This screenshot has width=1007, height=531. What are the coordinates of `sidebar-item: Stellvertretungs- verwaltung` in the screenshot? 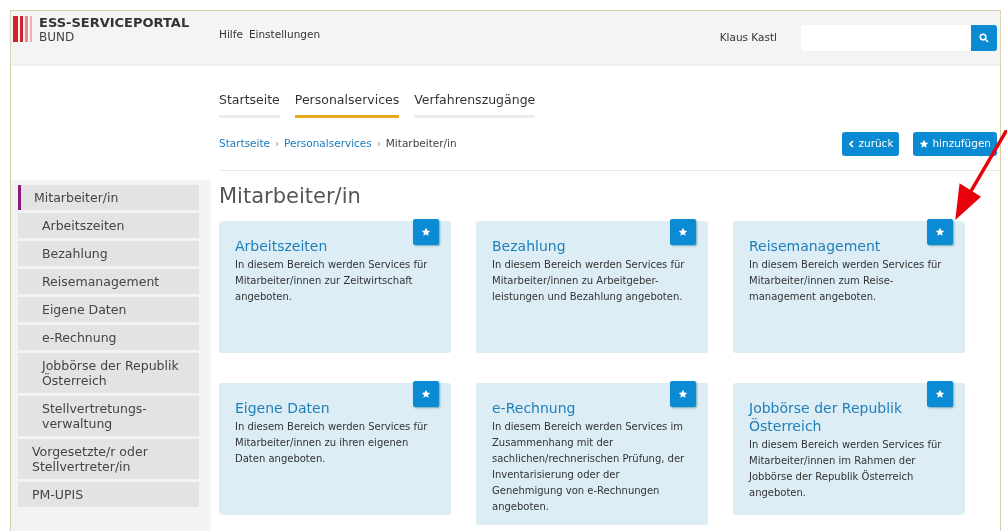 It's located at (108, 416).